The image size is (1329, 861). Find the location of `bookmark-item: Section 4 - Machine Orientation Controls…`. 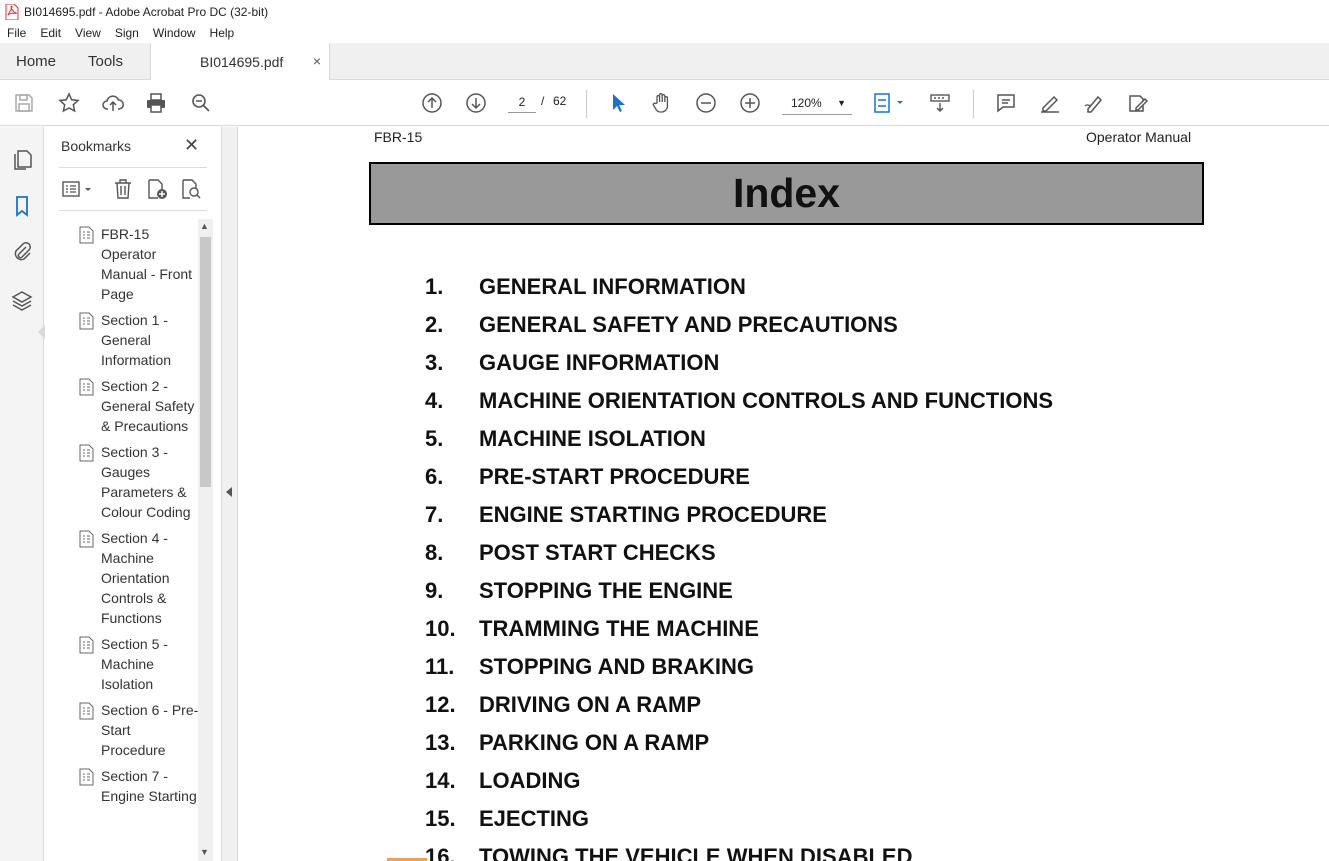

bookmark-item: Section 4 - Machine Orientation Controls… is located at coordinates (137, 578).